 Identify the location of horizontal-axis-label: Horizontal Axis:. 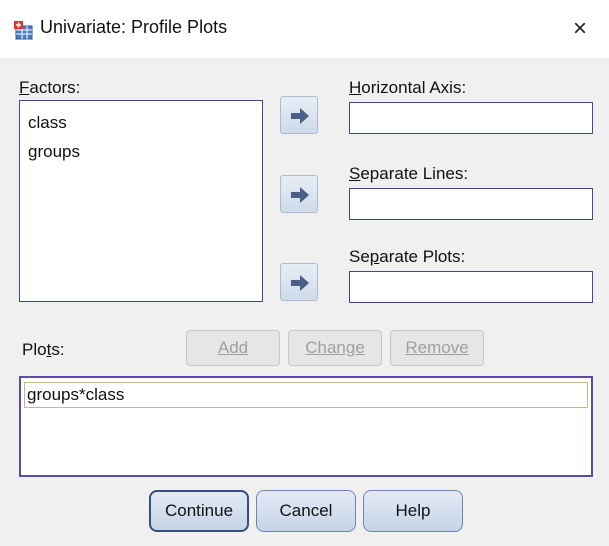
(407, 88).